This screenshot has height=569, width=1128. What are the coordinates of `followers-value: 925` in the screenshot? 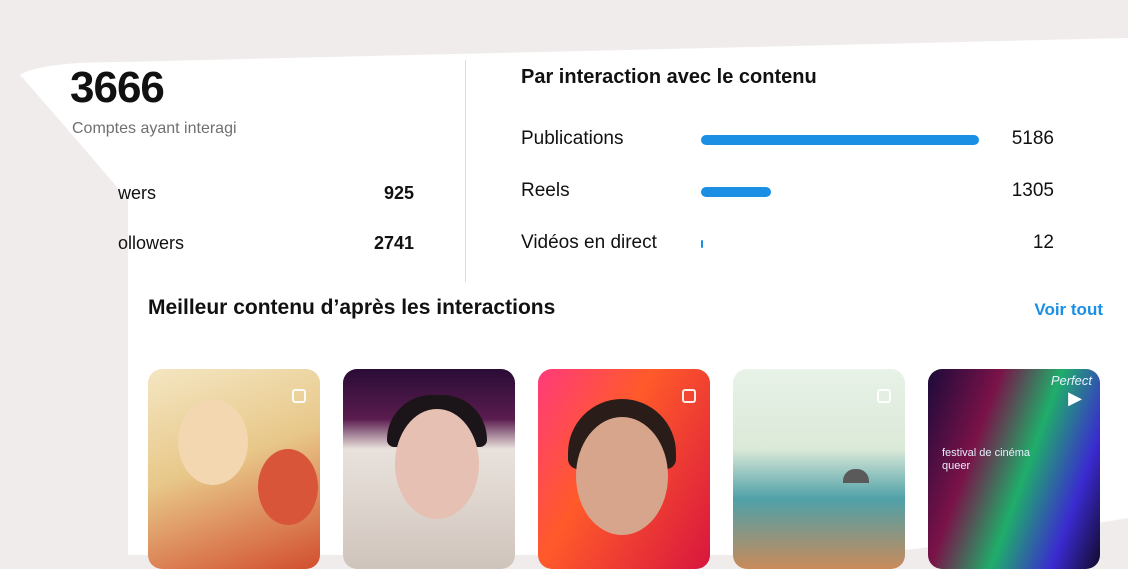 It's located at (398, 193).